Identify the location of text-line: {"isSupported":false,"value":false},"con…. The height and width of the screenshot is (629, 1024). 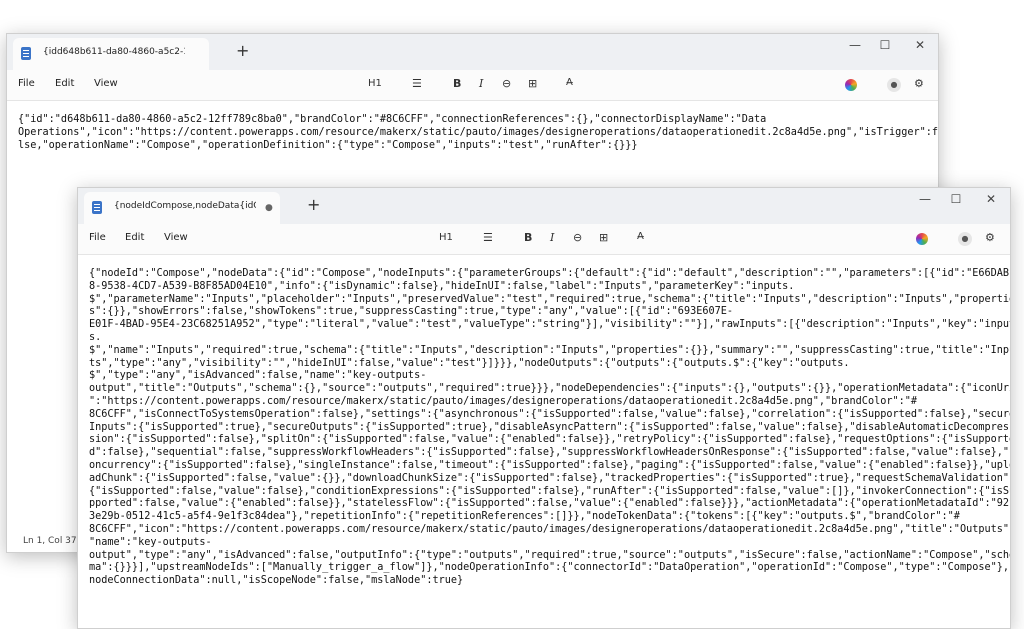
(550, 491).